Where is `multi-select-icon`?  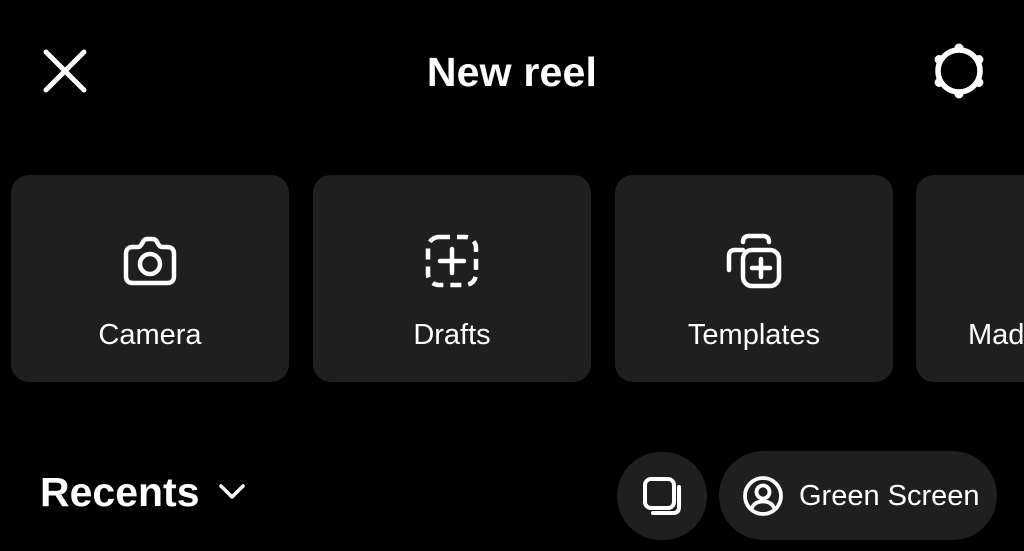
multi-select-icon is located at coordinates (662, 496).